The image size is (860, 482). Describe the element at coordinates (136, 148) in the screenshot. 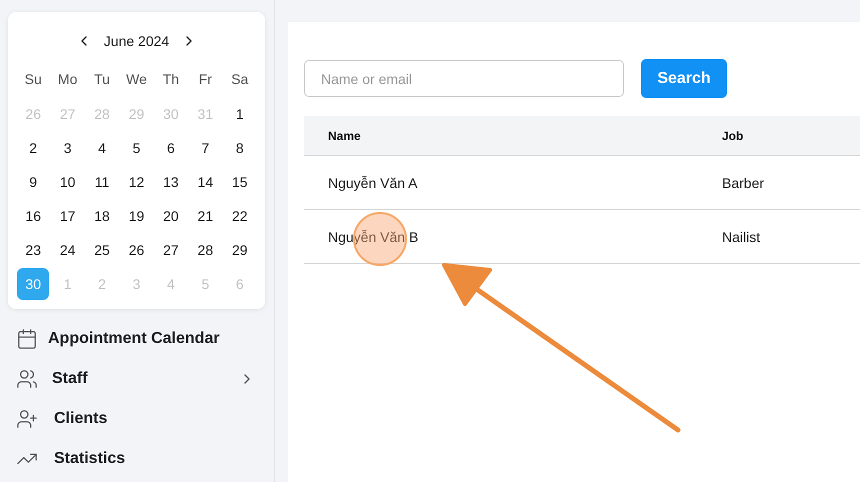

I see `calendar-day: 5` at that location.